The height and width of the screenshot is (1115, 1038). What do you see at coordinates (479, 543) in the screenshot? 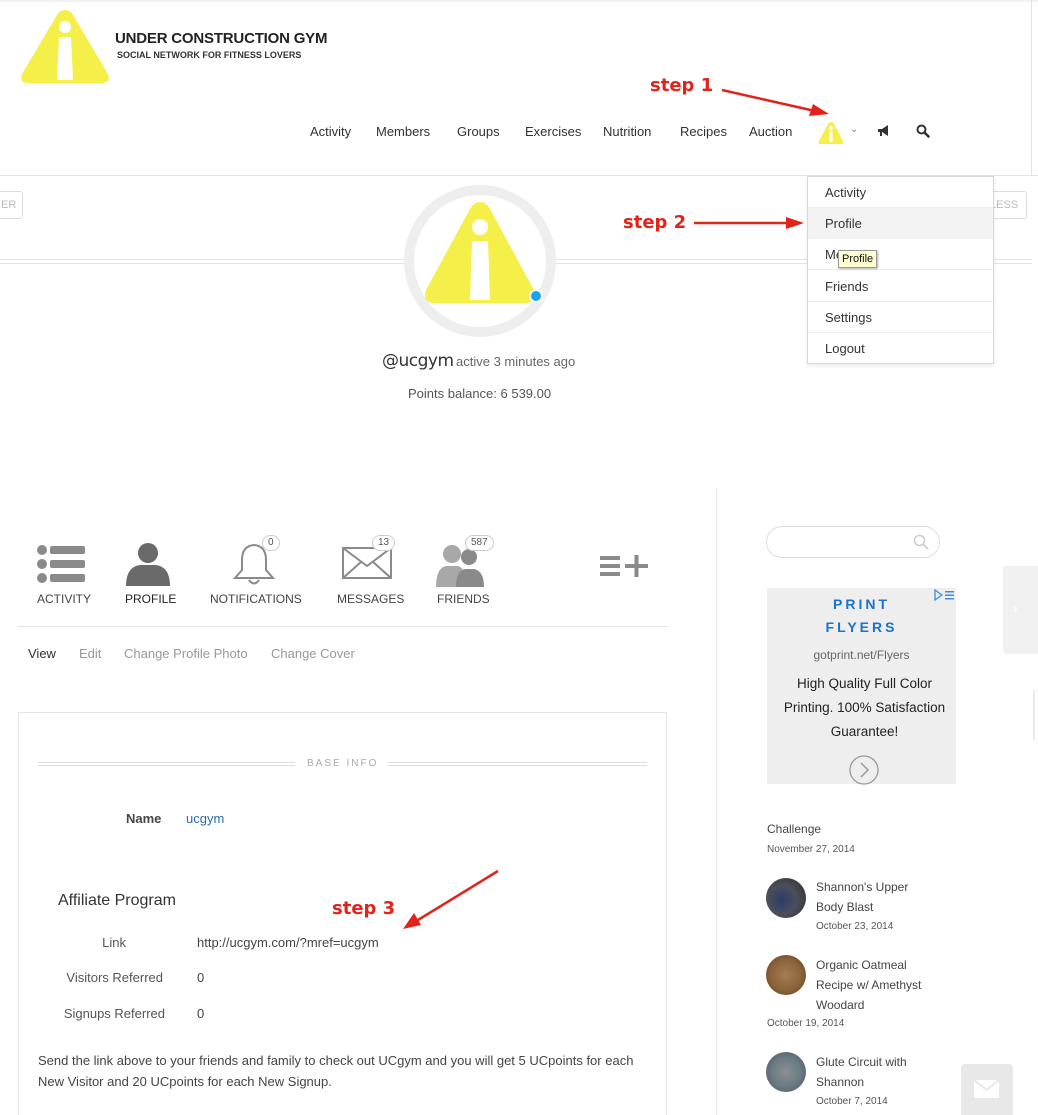
I see `friends-count-badge: 587` at bounding box center [479, 543].